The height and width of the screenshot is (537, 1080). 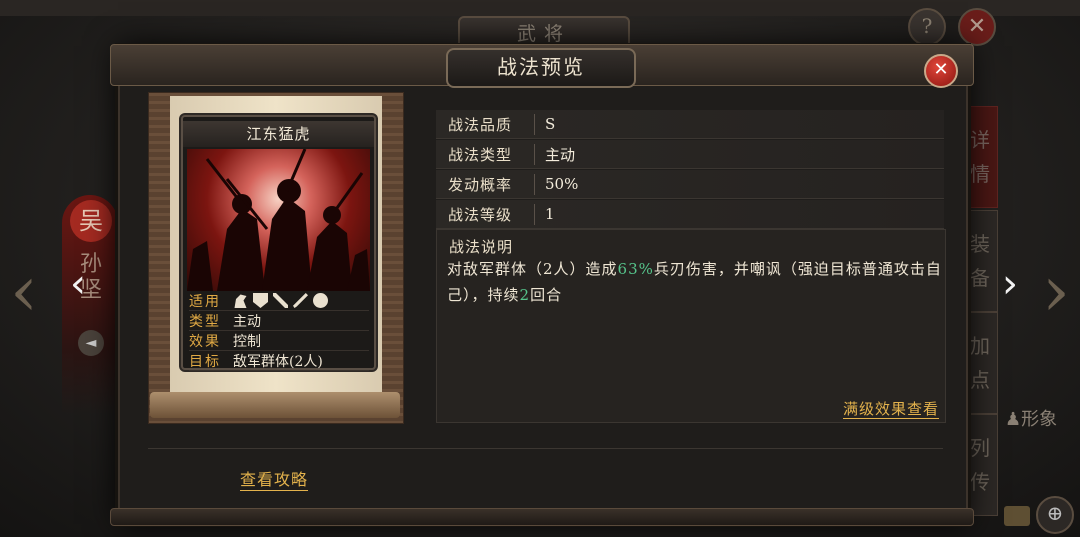 What do you see at coordinates (205, 361) in the screenshot?
I see `stat-key: 目标` at bounding box center [205, 361].